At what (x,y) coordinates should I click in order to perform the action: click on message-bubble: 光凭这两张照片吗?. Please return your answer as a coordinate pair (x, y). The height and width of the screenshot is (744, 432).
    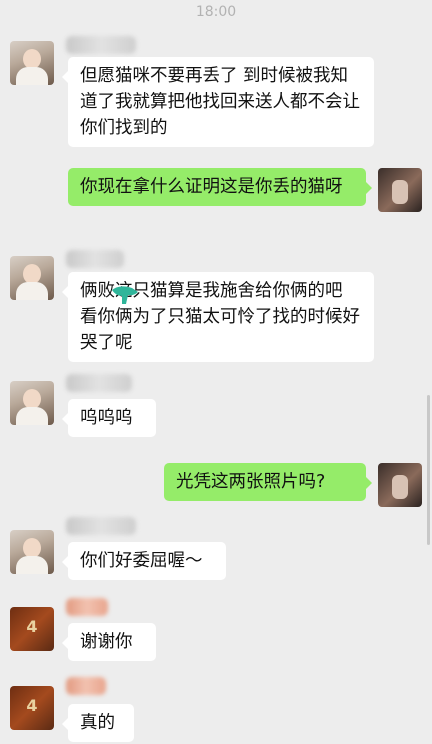
    Looking at the image, I should click on (268, 482).